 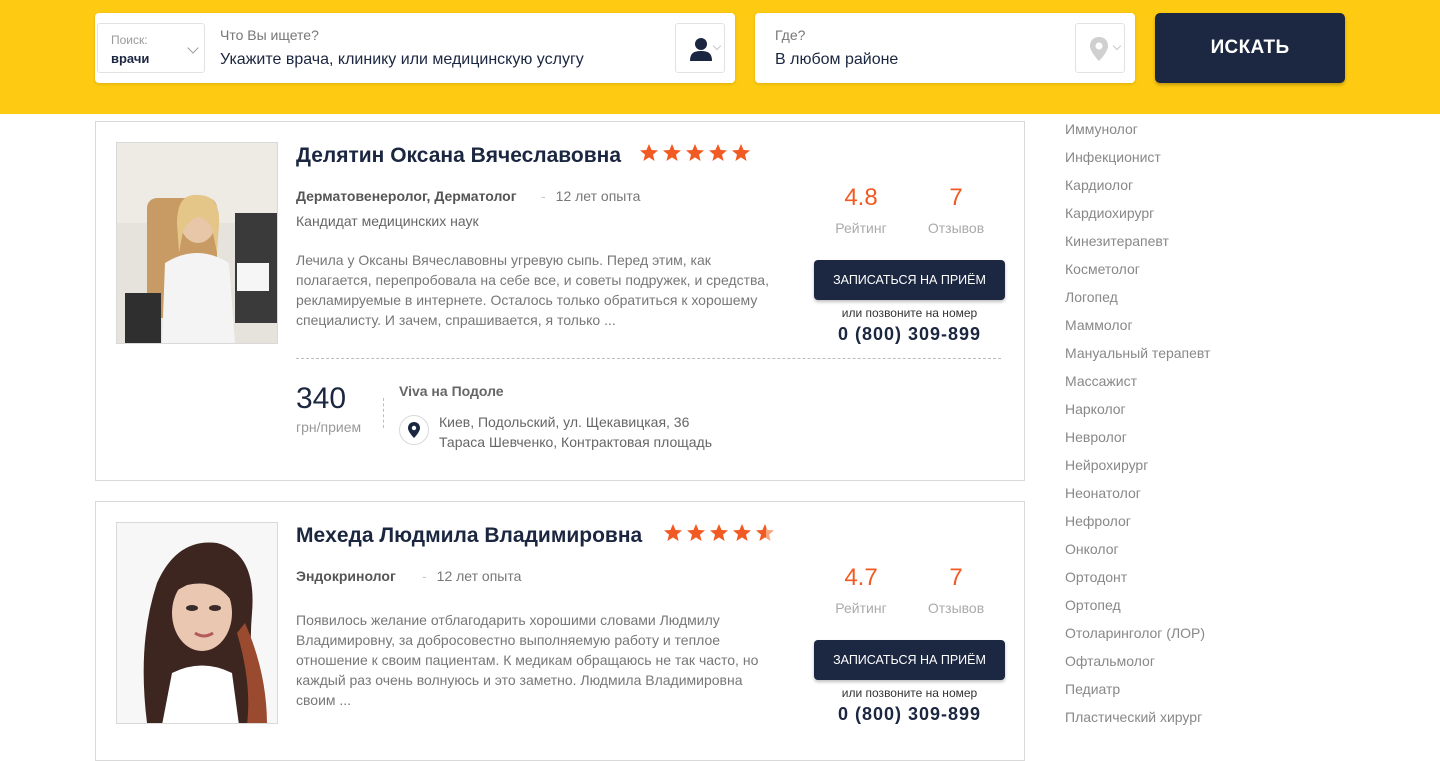 What do you see at coordinates (1230, 241) in the screenshot?
I see `sidebar-item: Кинезитерапевт` at bounding box center [1230, 241].